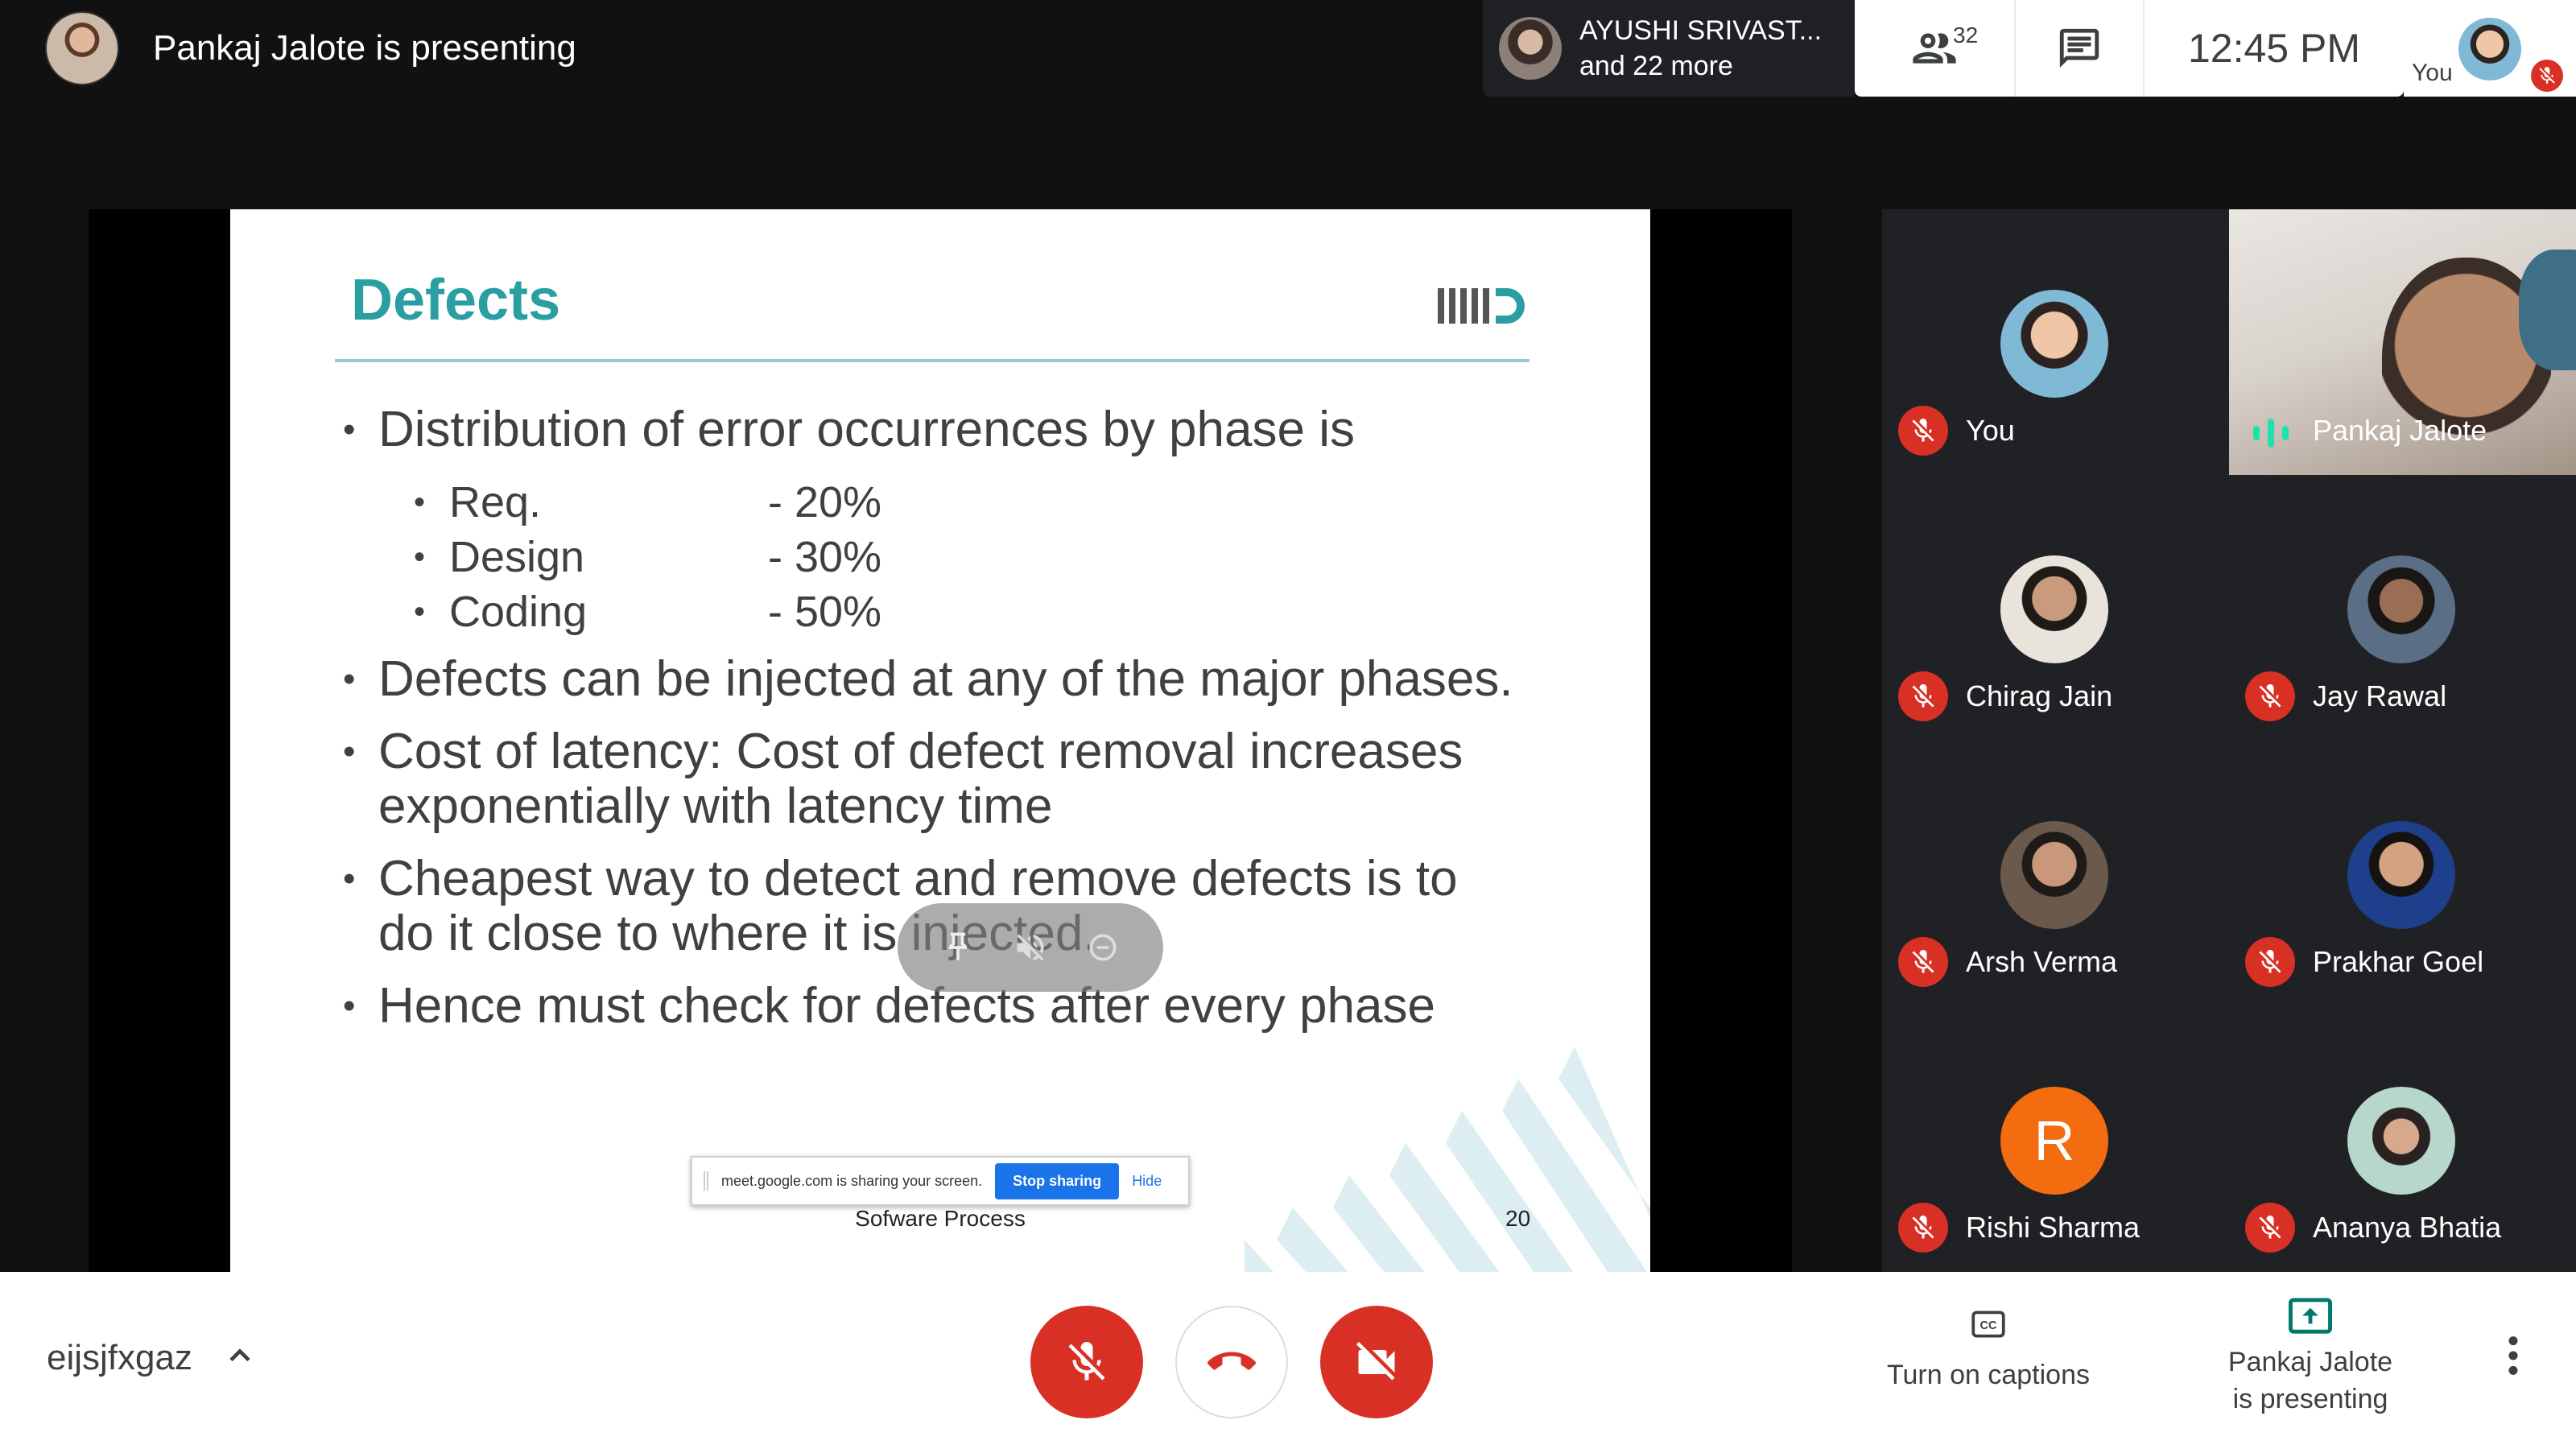 The height and width of the screenshot is (1449, 2576). Describe the element at coordinates (2432, 73) in the screenshot. I see `self-label: You` at that location.